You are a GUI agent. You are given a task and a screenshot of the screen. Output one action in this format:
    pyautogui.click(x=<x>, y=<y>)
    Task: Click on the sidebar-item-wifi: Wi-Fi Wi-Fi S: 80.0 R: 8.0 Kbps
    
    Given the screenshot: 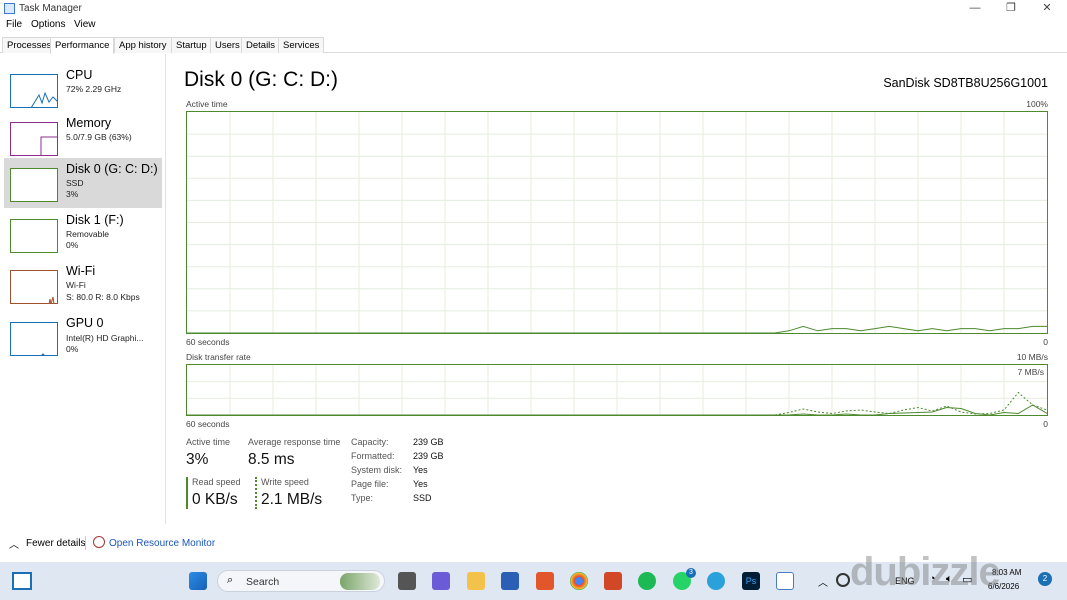 What is the action you would take?
    pyautogui.click(x=83, y=285)
    